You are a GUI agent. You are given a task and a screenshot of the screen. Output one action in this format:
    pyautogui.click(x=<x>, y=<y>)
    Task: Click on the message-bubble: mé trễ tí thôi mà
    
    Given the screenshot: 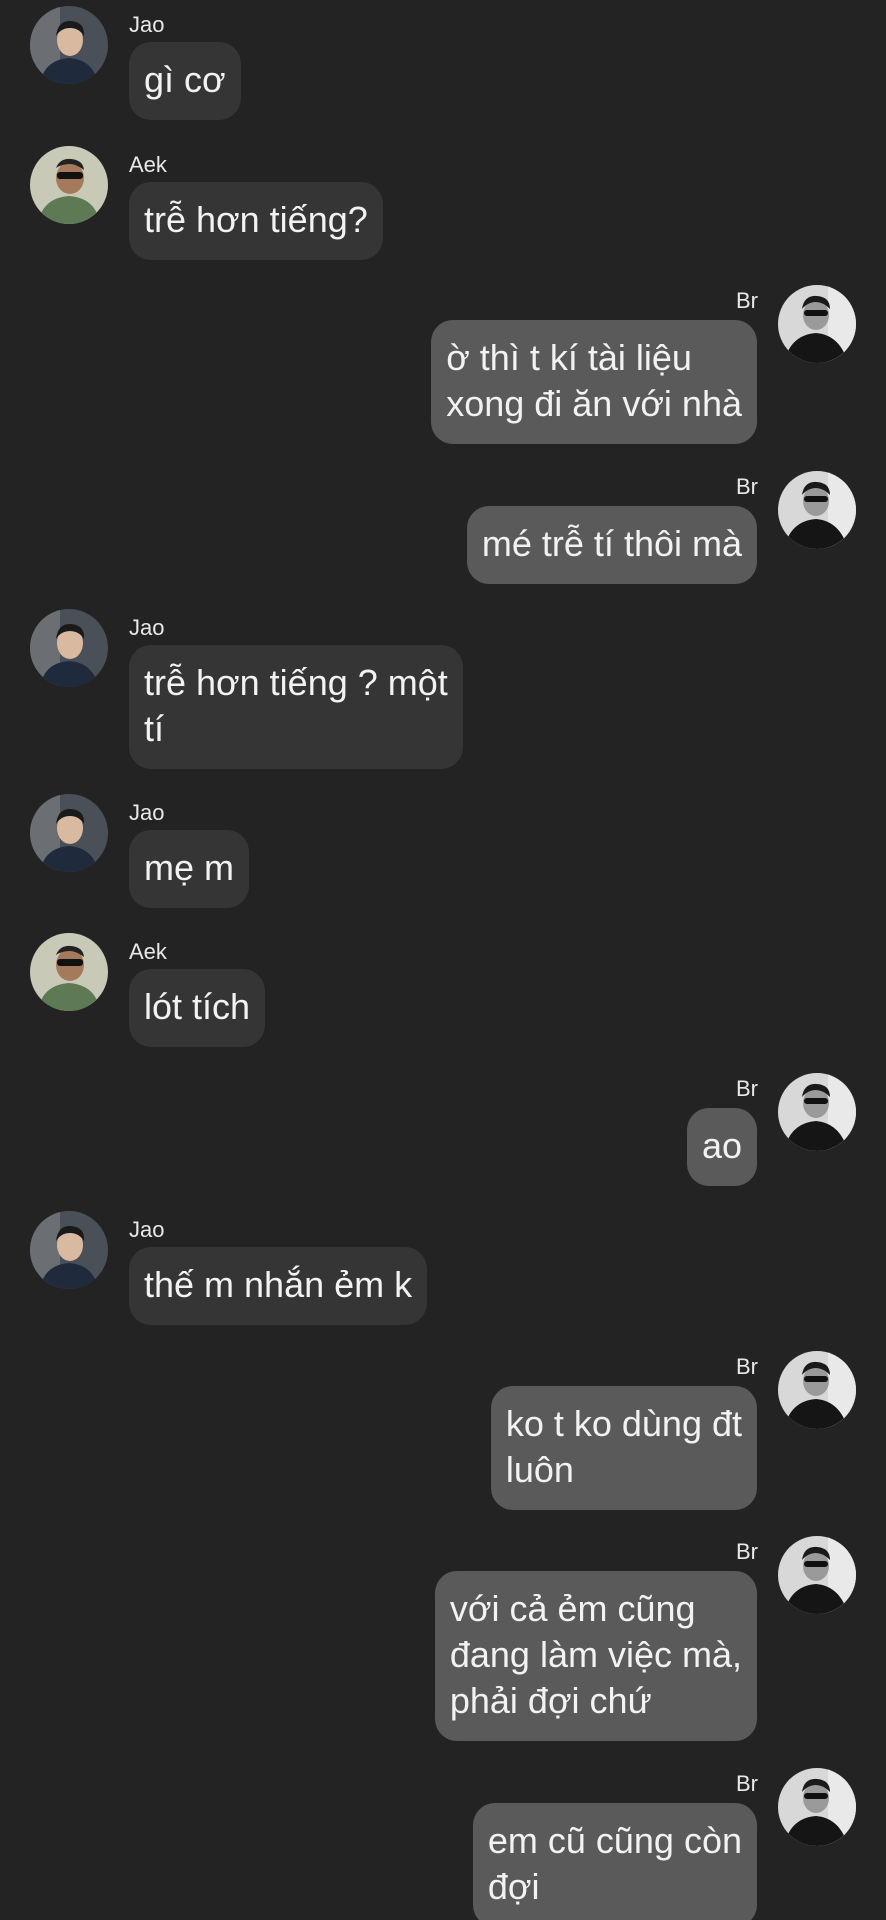 What is the action you would take?
    pyautogui.click(x=611, y=545)
    